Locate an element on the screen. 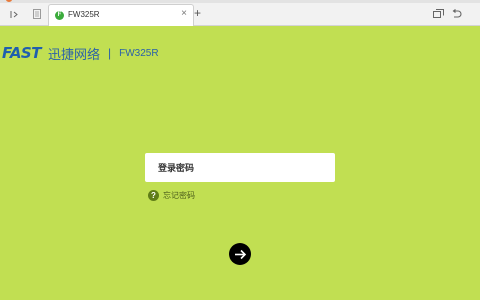 This screenshot has height=300, width=480. question-icon: ? is located at coordinates (153, 195).